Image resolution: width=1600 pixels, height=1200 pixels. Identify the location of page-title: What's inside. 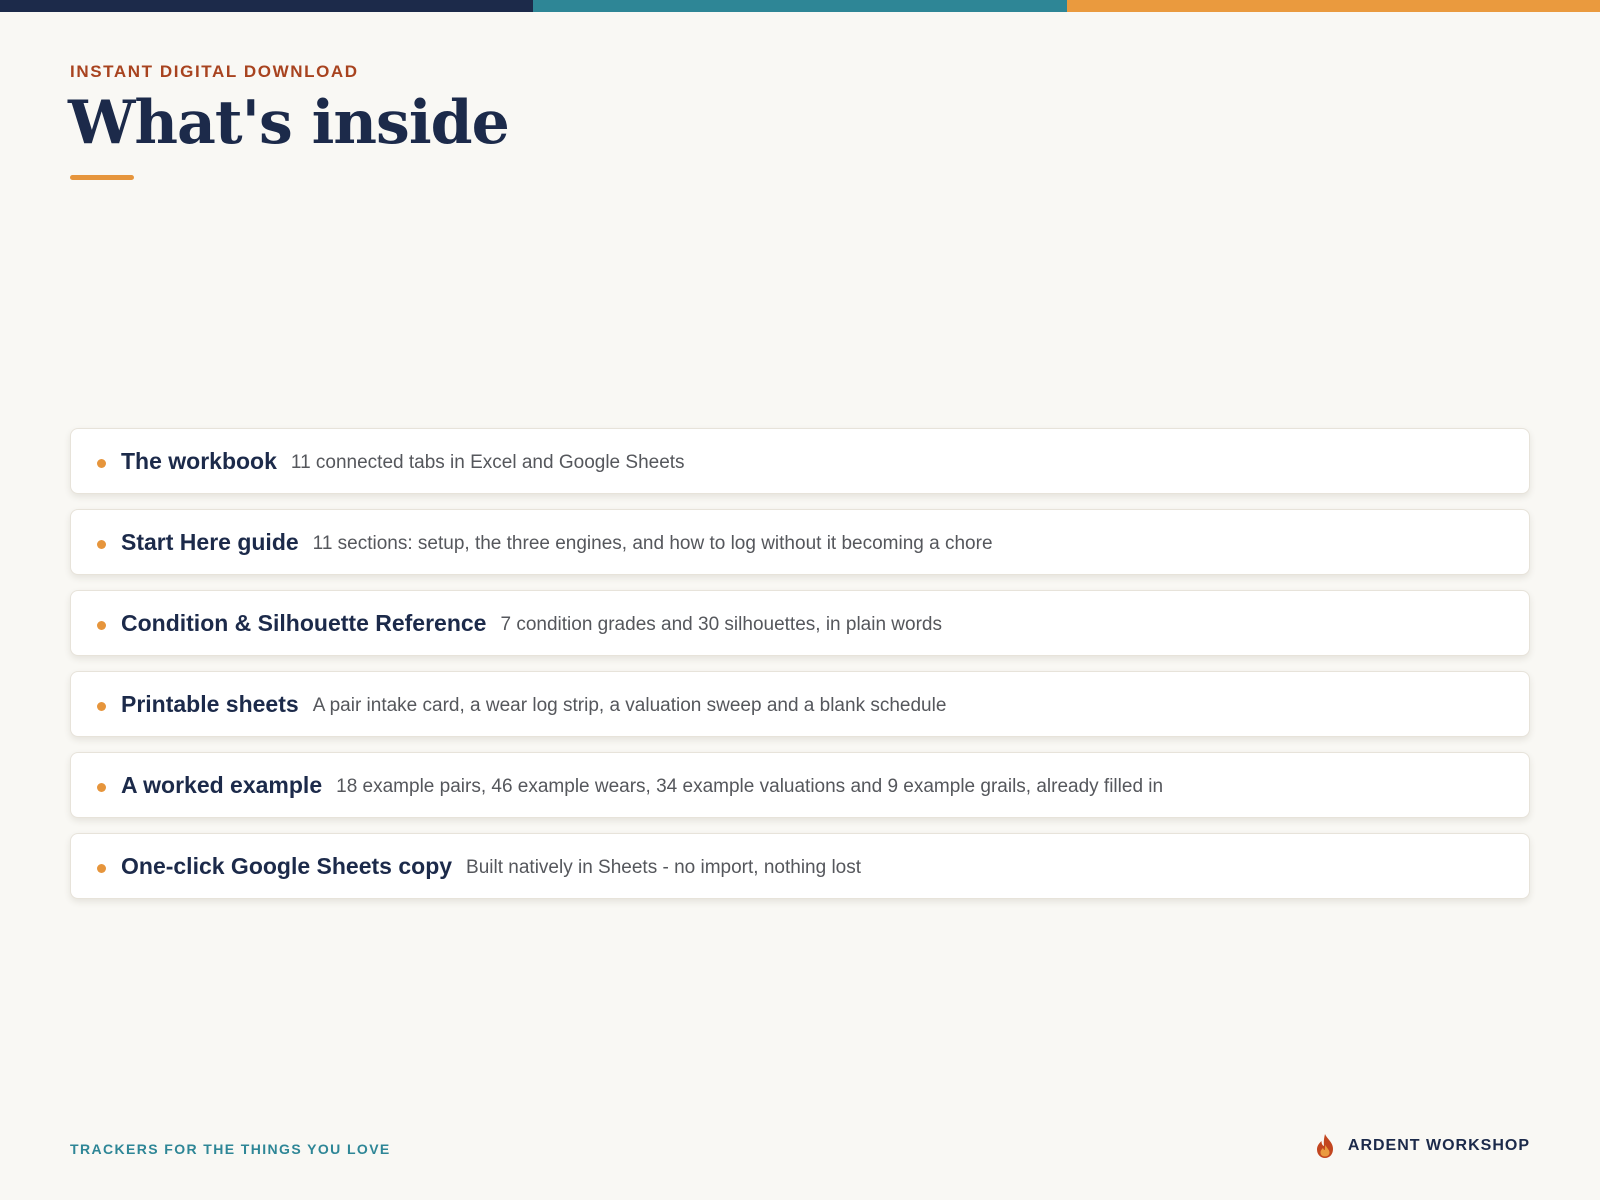
(289, 123).